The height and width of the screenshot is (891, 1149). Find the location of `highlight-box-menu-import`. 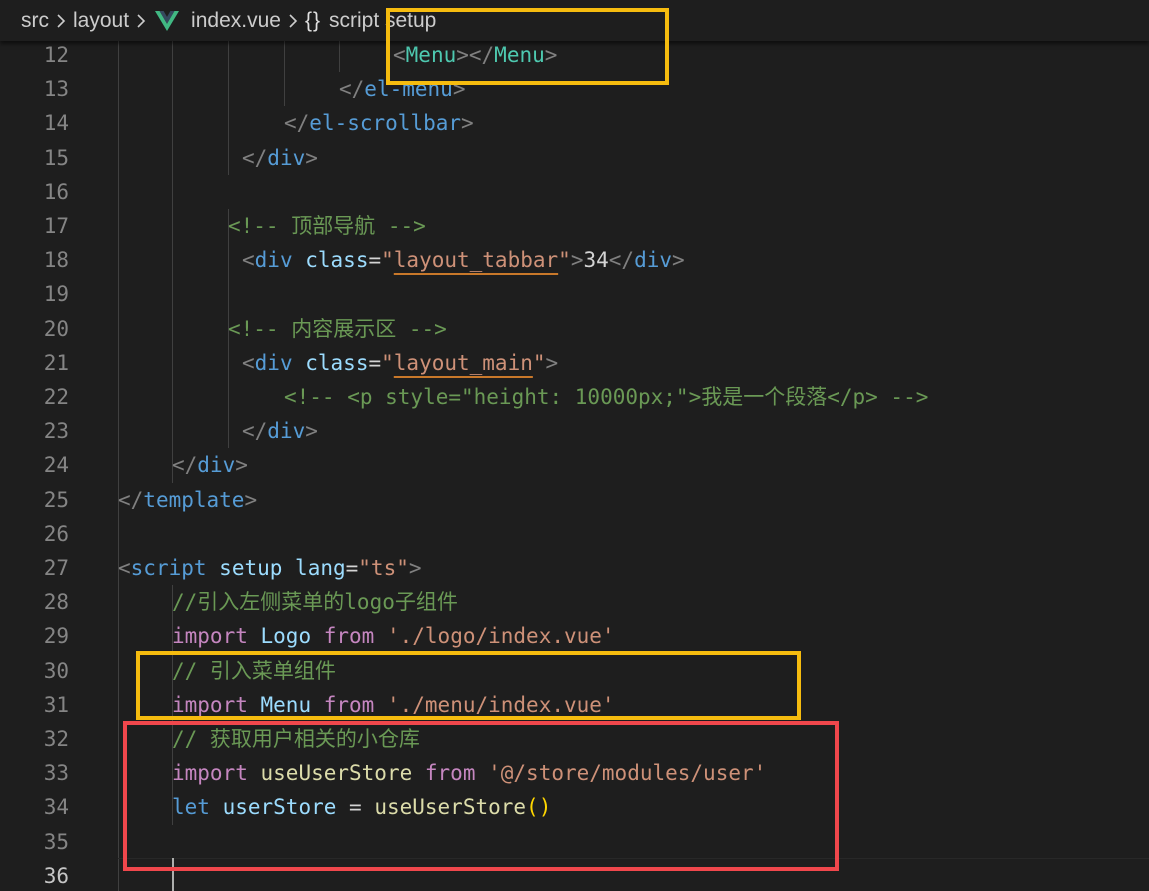

highlight-box-menu-import is located at coordinates (468, 685).